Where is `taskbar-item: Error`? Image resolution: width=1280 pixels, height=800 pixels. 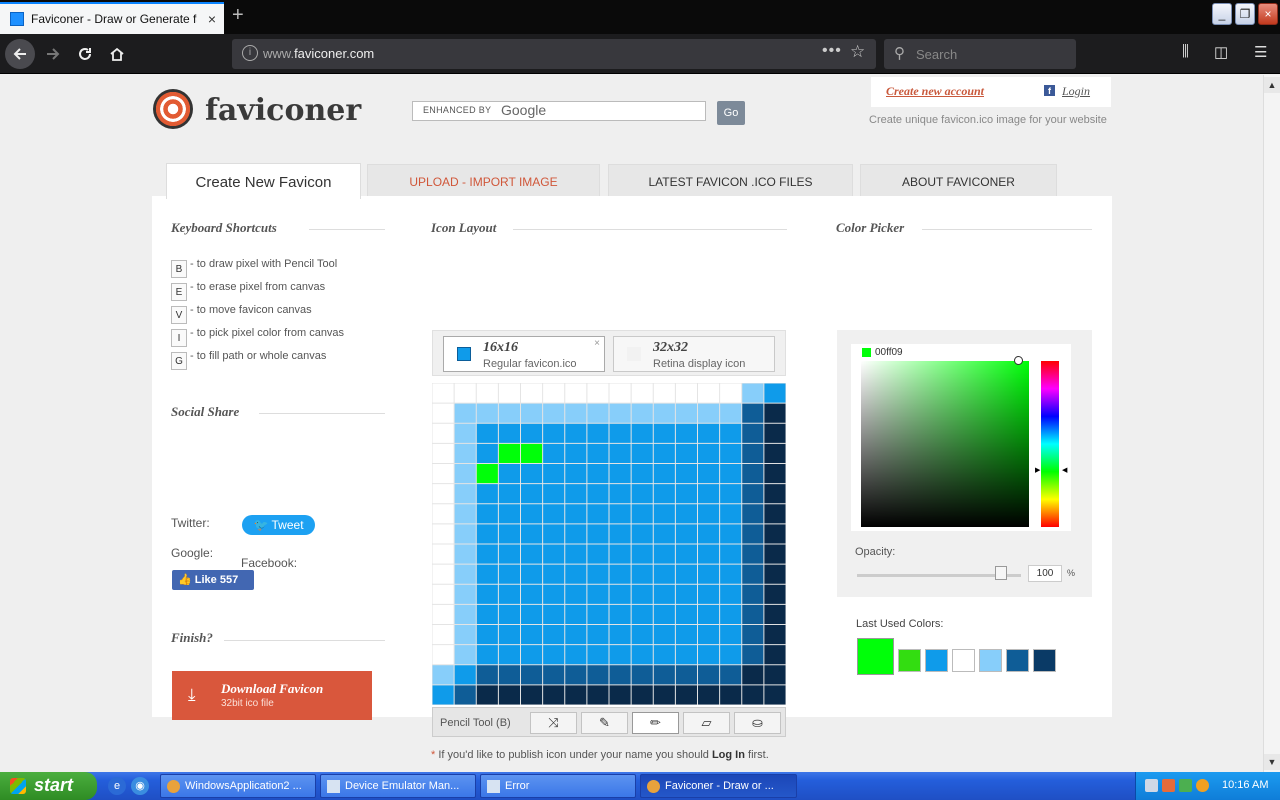 taskbar-item: Error is located at coordinates (558, 786).